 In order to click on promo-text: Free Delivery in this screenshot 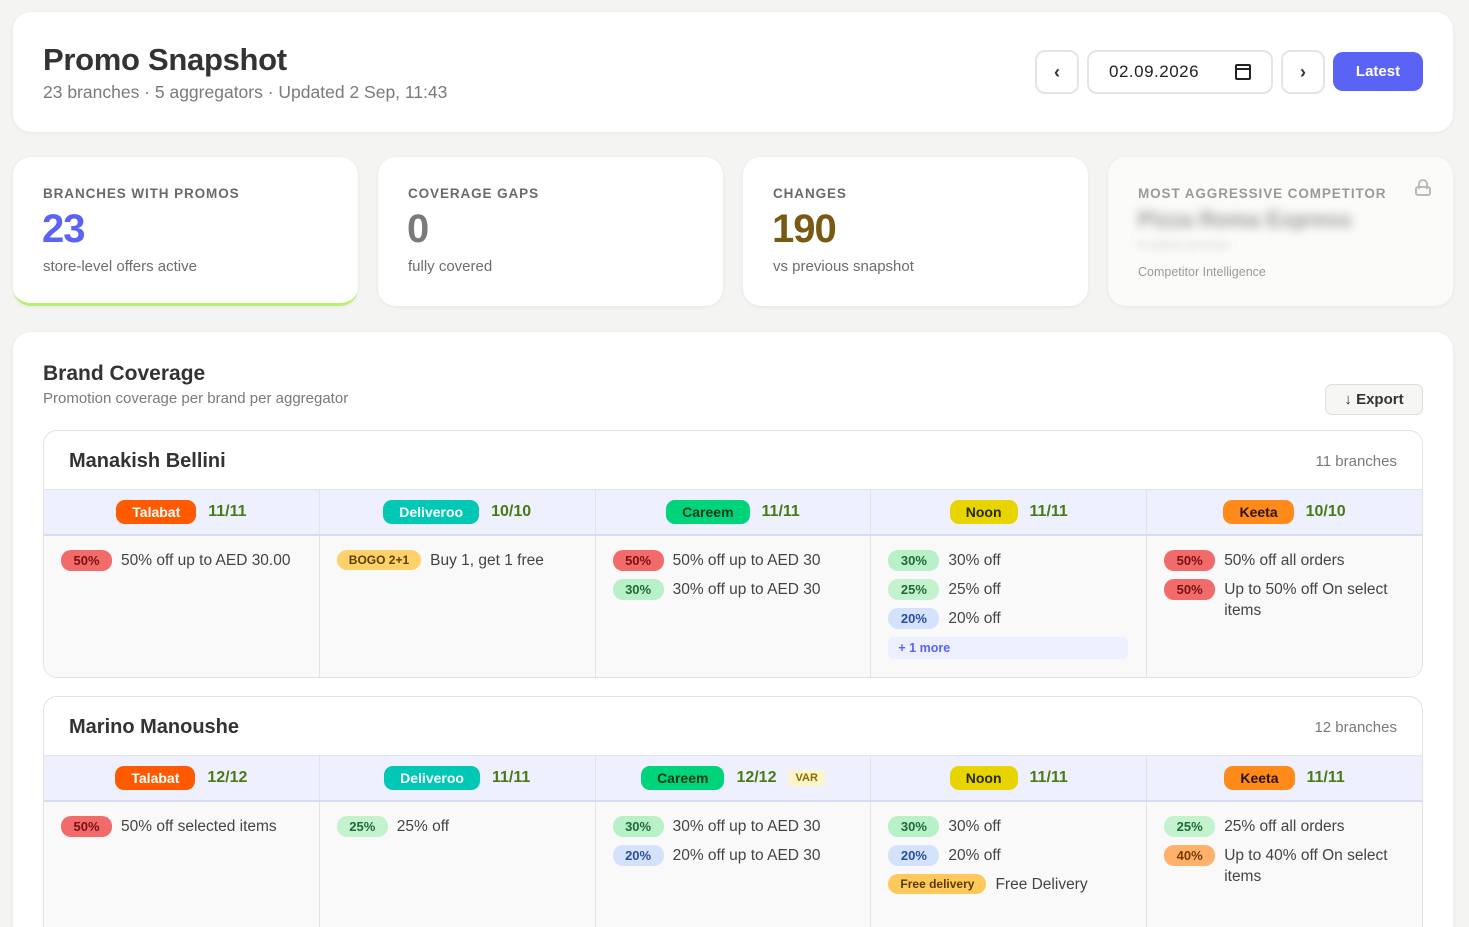, I will do `click(1041, 884)`.